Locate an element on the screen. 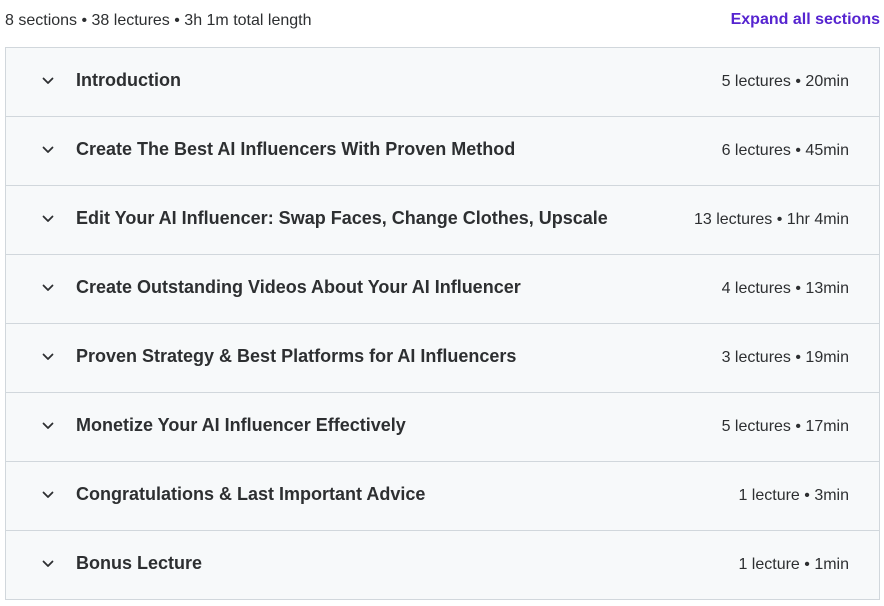 This screenshot has width=884, height=606. section-meta: 1 lecture • 1min is located at coordinates (793, 564).